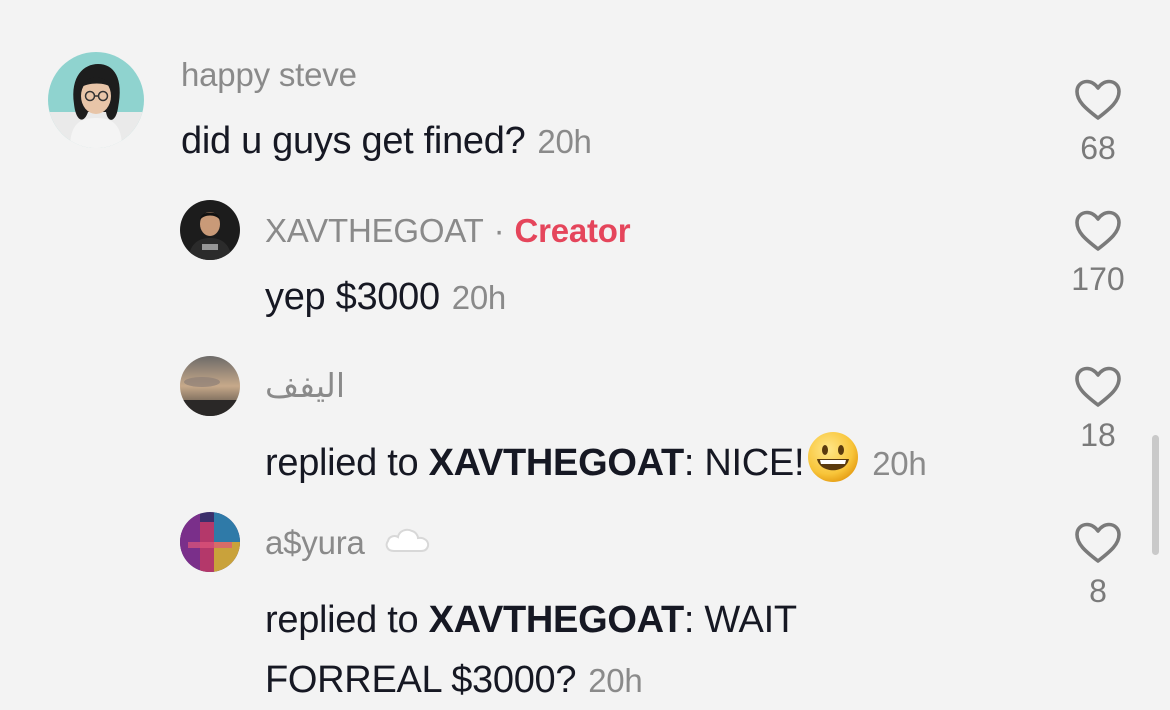 The height and width of the screenshot is (710, 1170). Describe the element at coordinates (833, 462) in the screenshot. I see `smiley-emoji-icon` at that location.